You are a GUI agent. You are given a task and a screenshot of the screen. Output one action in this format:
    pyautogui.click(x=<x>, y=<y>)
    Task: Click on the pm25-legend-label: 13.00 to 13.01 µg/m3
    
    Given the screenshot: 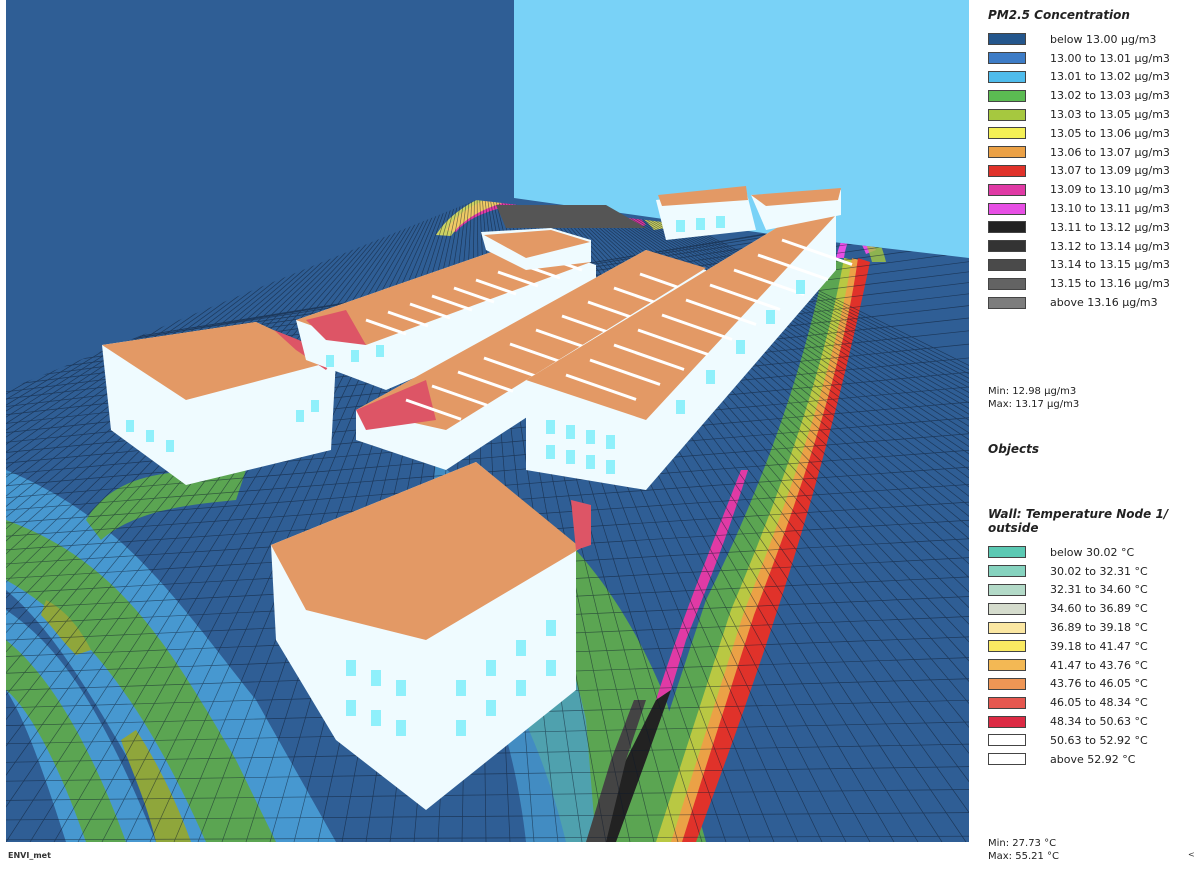 What is the action you would take?
    pyautogui.click(x=1110, y=58)
    